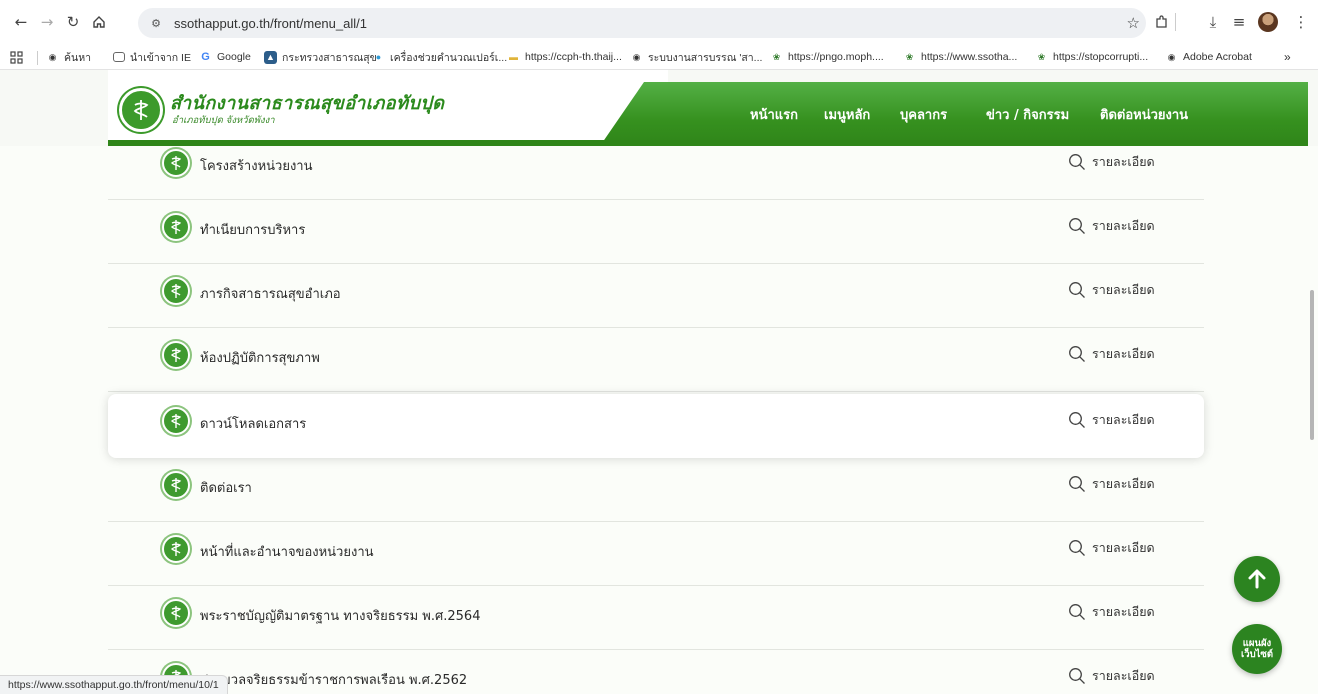 This screenshot has height=694, width=1318. Describe the element at coordinates (21, 22) in the screenshot. I see `back-icon: ←` at that location.